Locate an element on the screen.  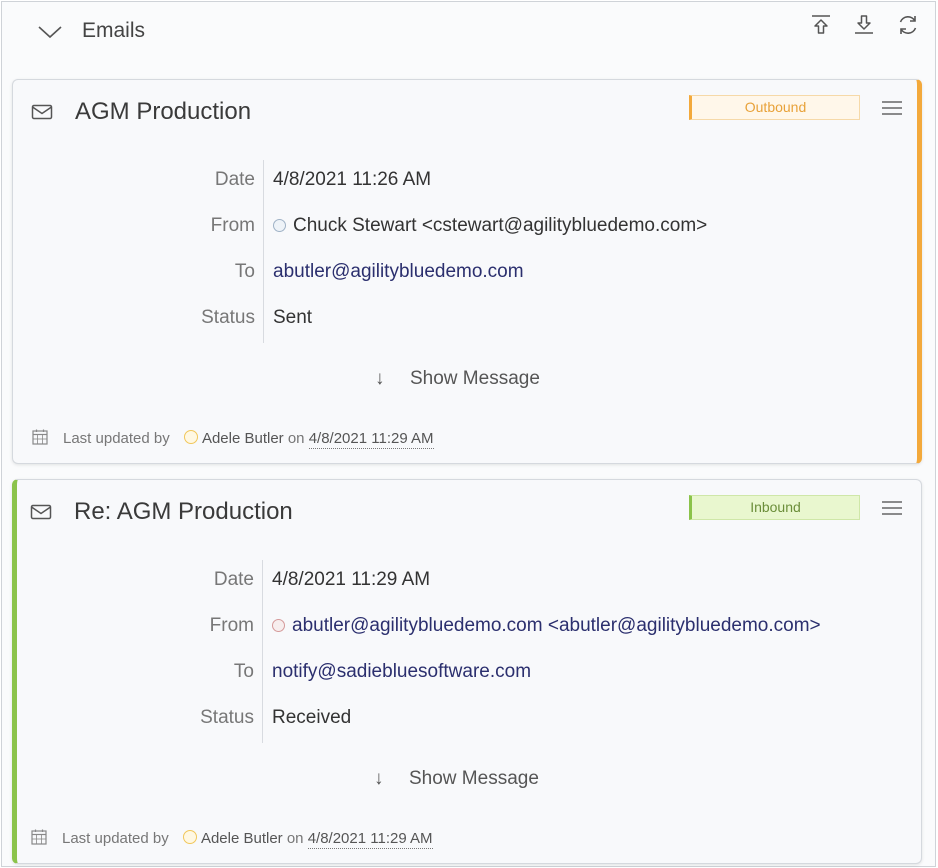
upload-button is located at coordinates (821, 25).